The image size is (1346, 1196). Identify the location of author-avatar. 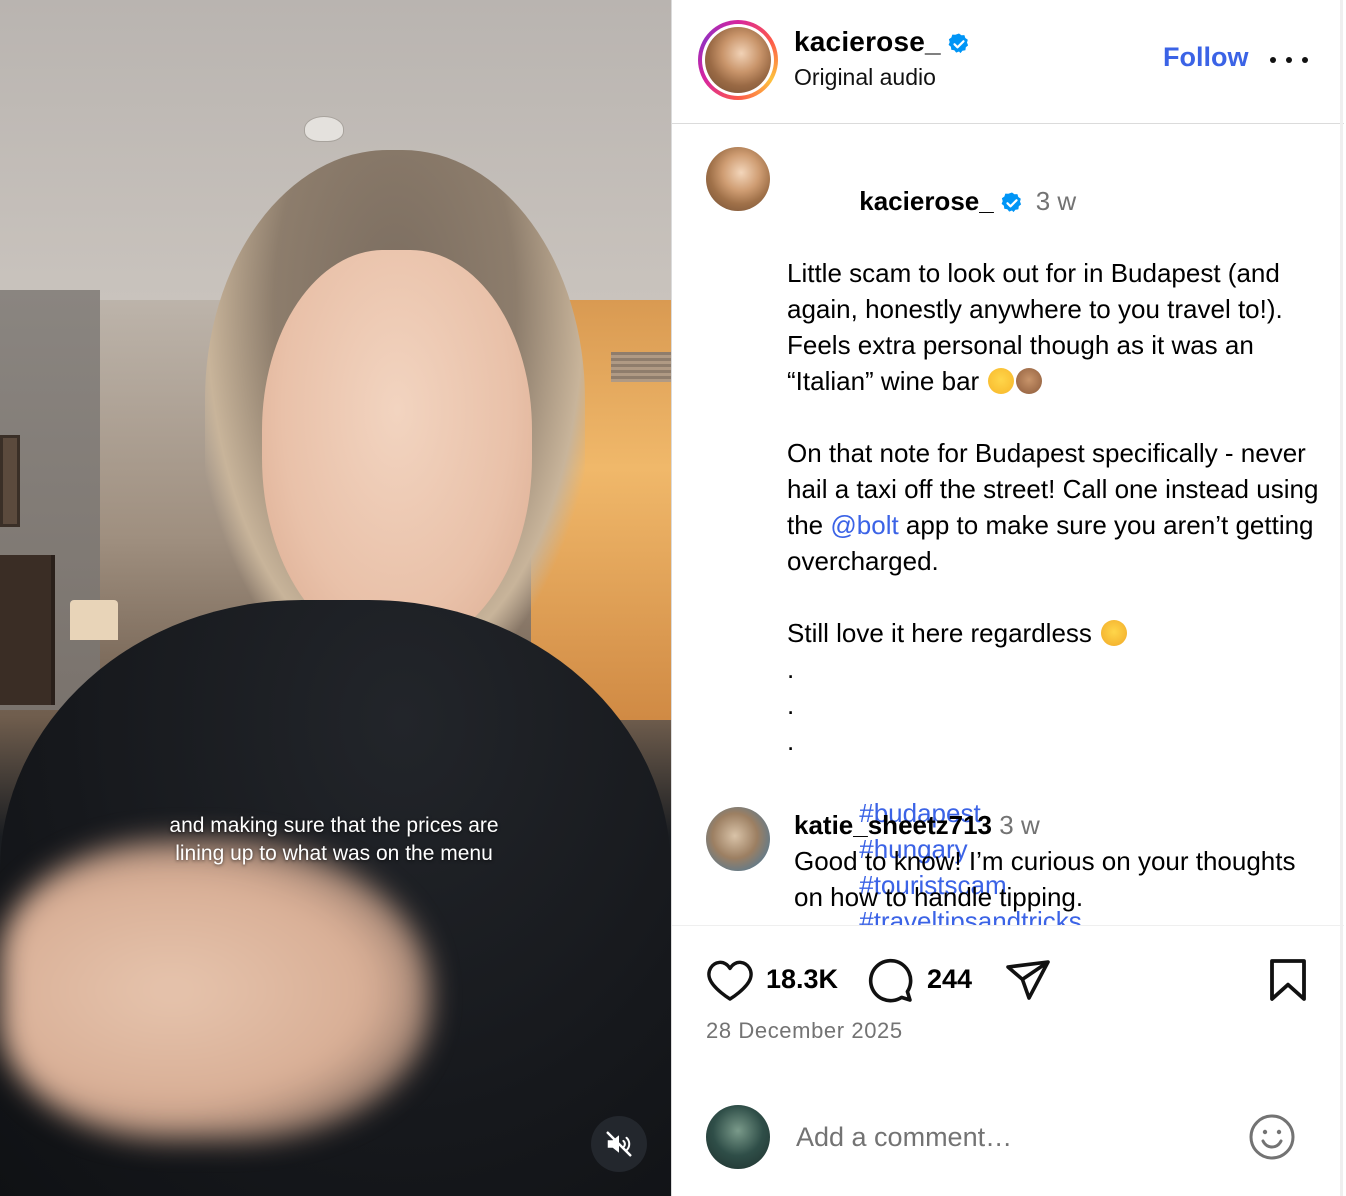
(738, 60).